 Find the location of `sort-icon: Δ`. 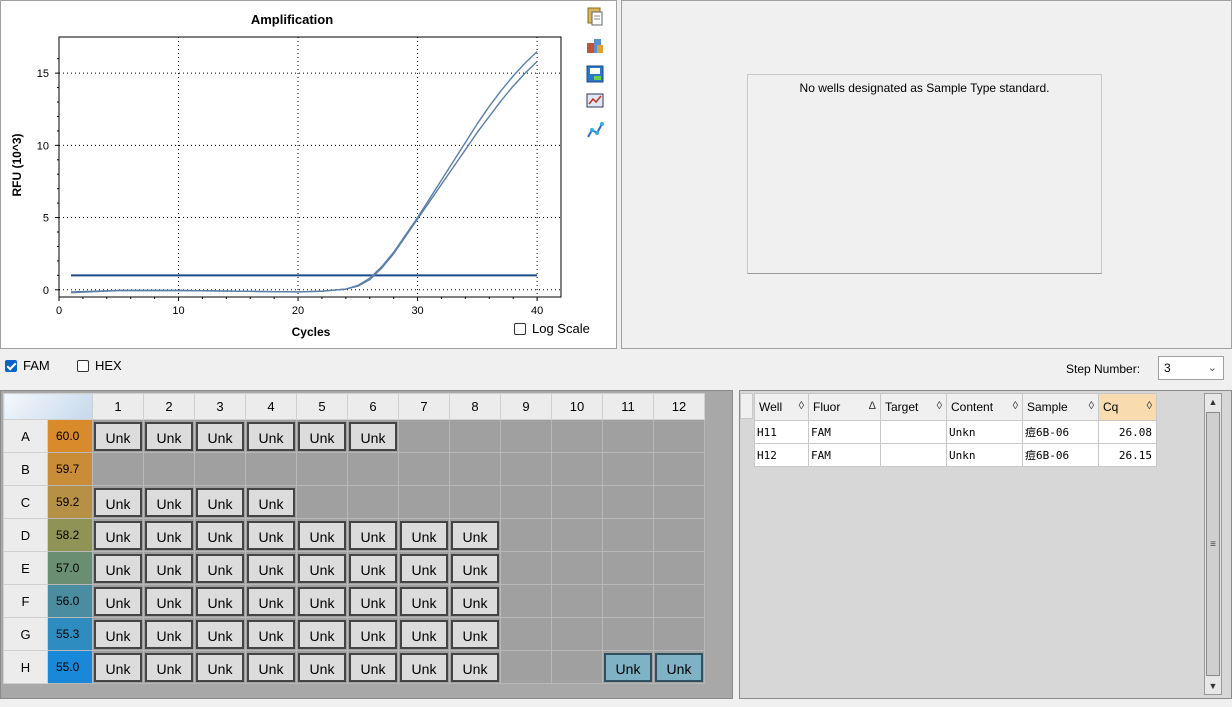

sort-icon: Δ is located at coordinates (872, 406).